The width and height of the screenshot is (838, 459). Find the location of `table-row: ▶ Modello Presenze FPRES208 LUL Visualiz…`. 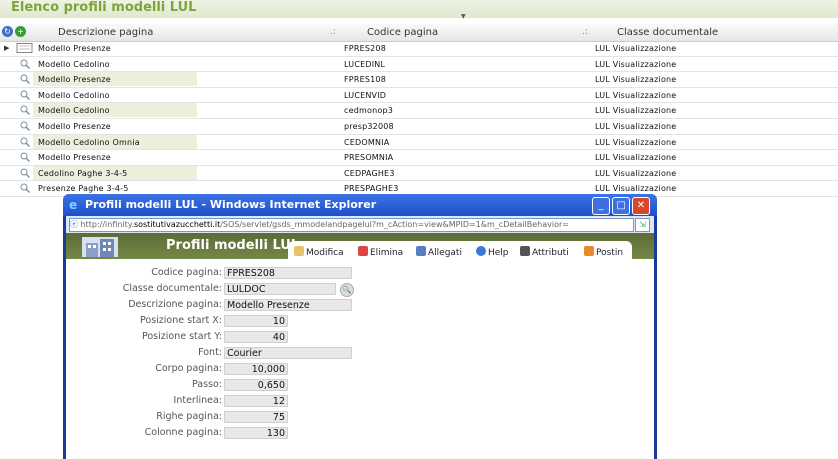

table-row: ▶ Modello Presenze FPRES208 LUL Visualiz… is located at coordinates (419, 49).